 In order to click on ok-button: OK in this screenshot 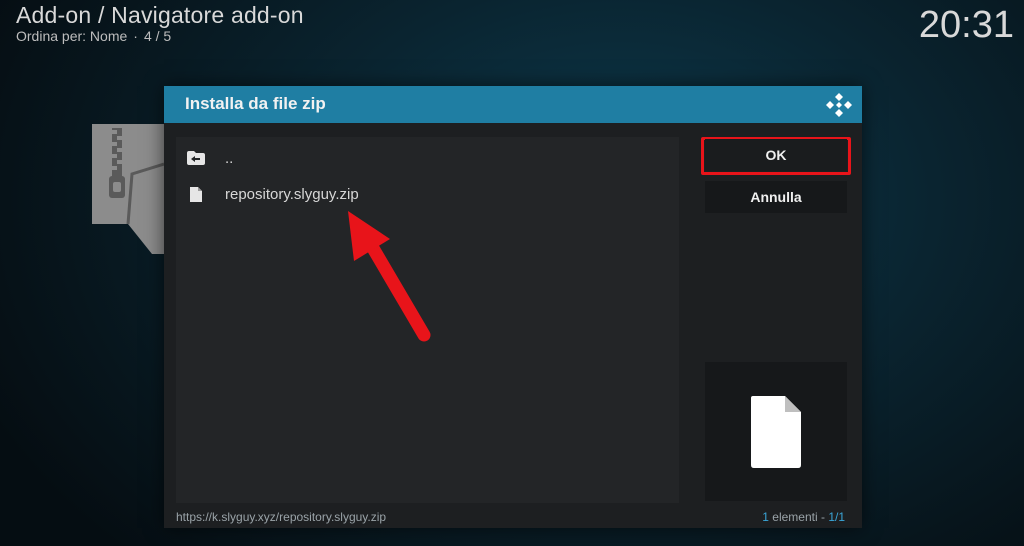, I will do `click(776, 155)`.